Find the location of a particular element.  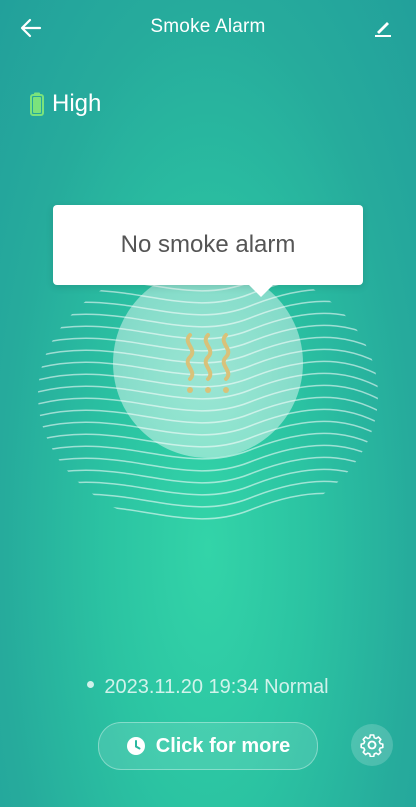

edit-button is located at coordinates (383, 28).